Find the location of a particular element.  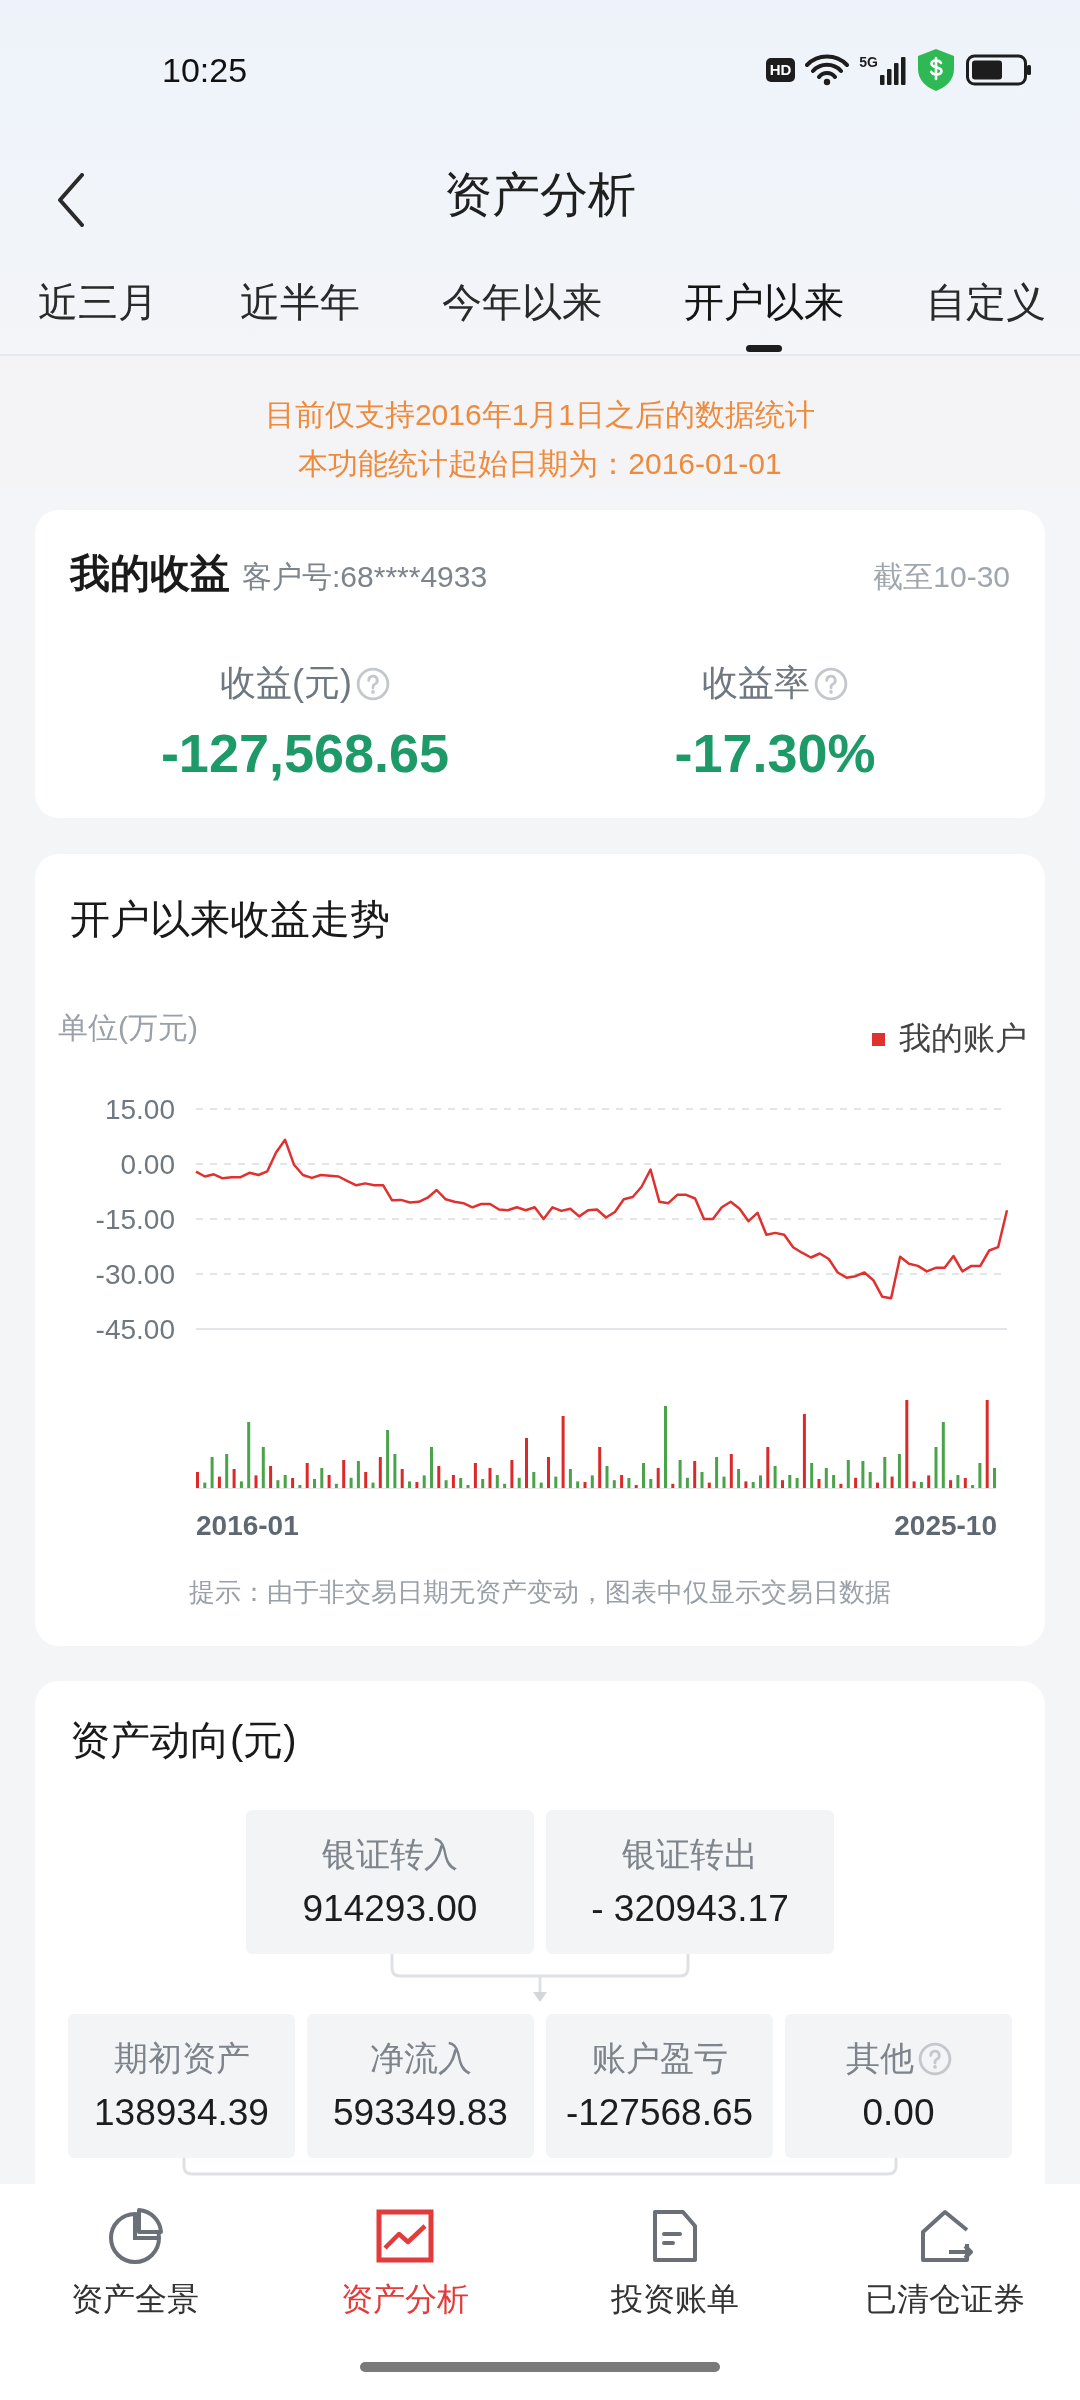

metric-value: -17.30% is located at coordinates (775, 753).